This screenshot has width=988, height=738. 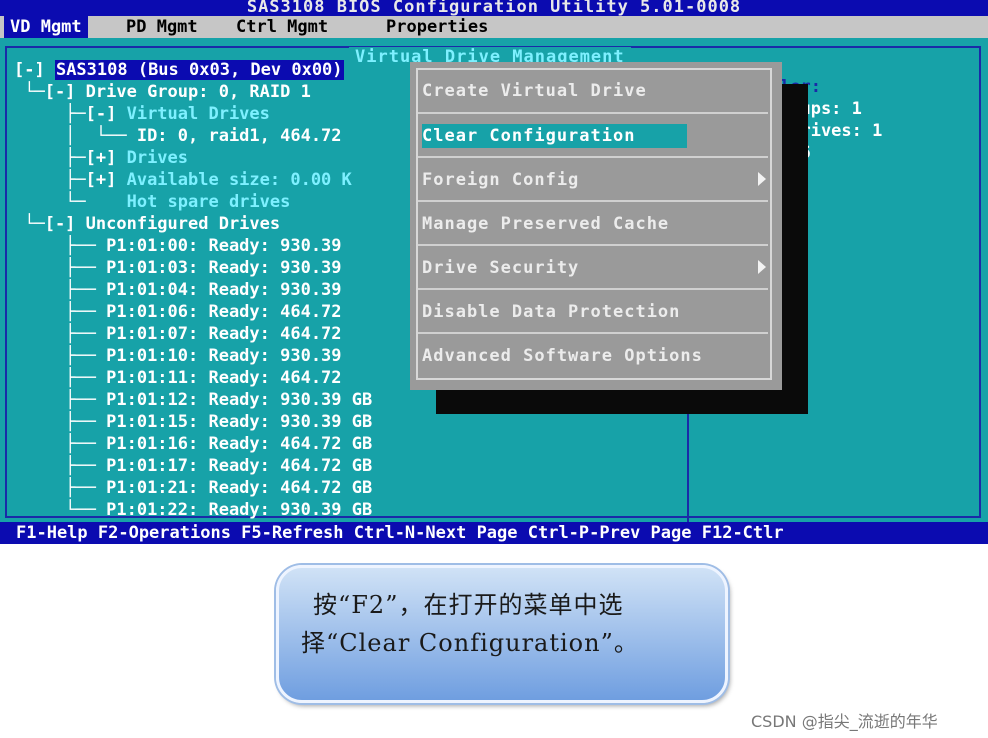 I want to click on list-item: ├── P1:01:16: Ready: 464.72 GB, so click(x=193, y=444).